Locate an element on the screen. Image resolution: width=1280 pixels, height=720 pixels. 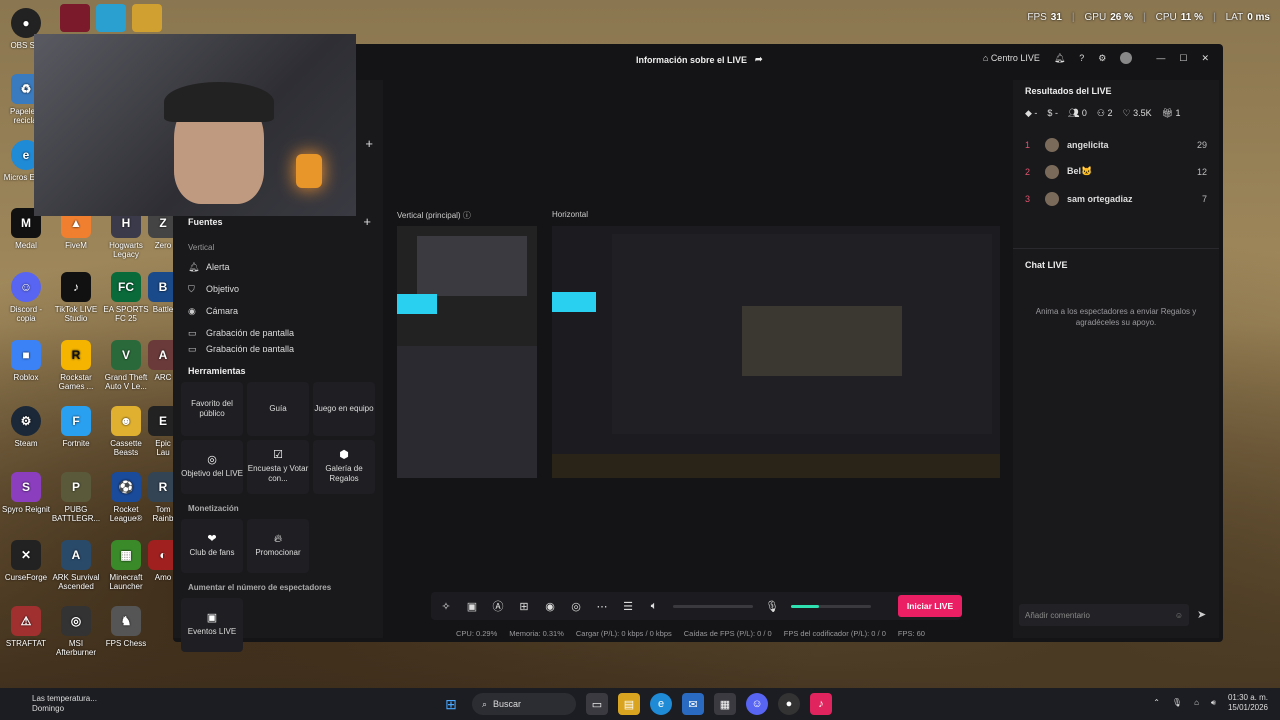
add-source-icon: + is located at coordinates (367, 221).